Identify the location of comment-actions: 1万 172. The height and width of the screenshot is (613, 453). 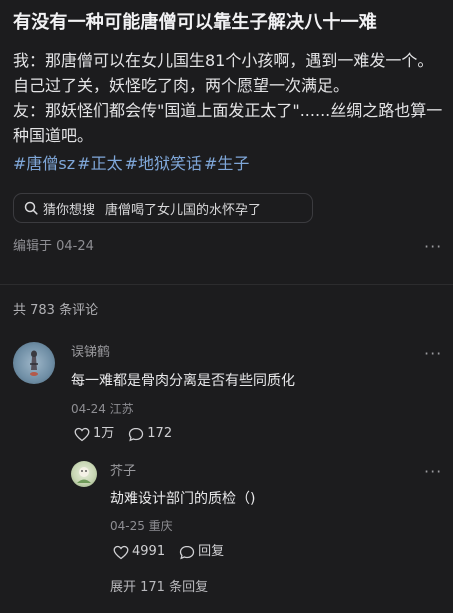
(130, 434).